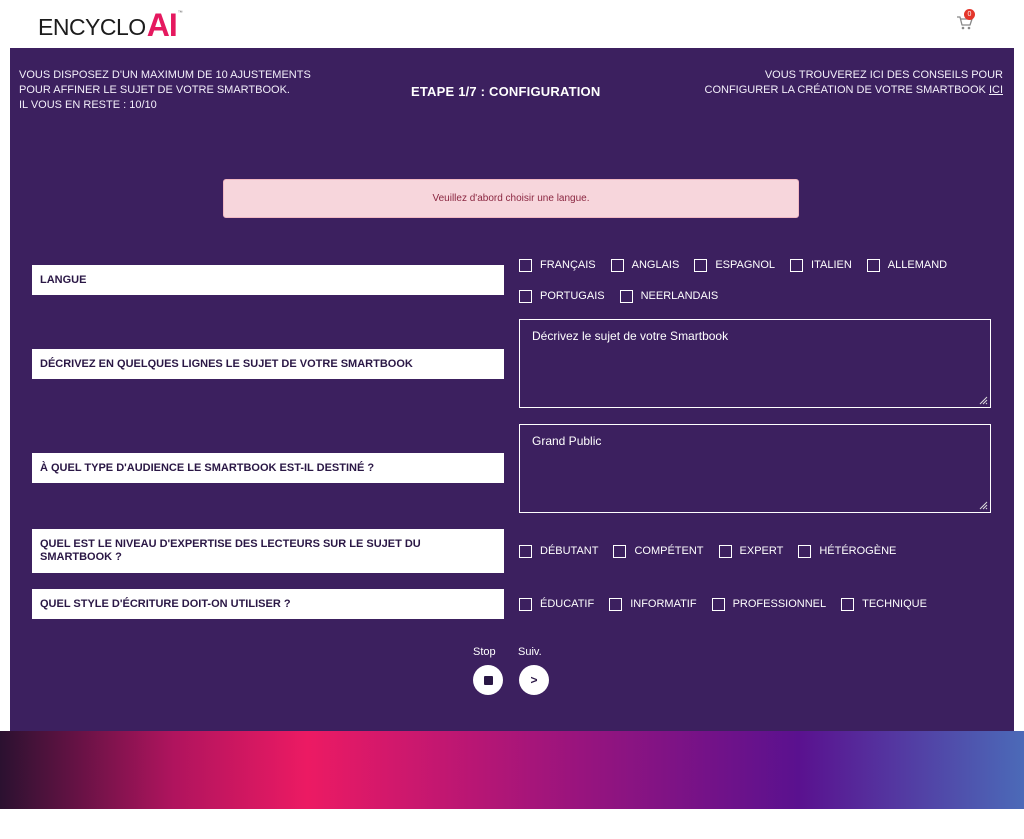 The image size is (1024, 839). Describe the element at coordinates (567, 441) in the screenshot. I see `audience-value: Grand Public` at that location.